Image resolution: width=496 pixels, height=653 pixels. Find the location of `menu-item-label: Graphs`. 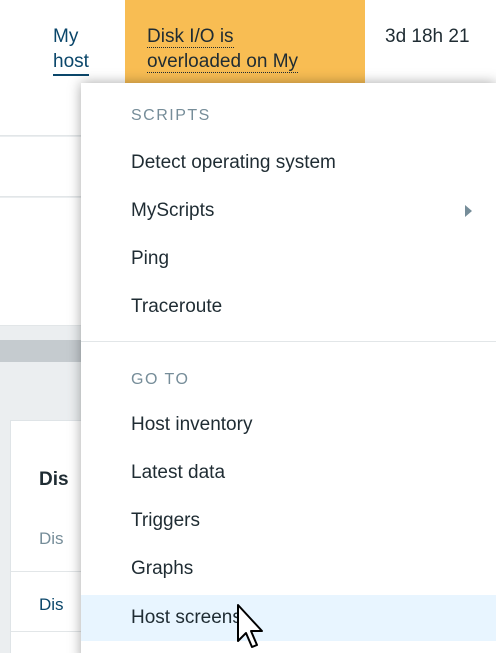

menu-item-label: Graphs is located at coordinates (162, 568).